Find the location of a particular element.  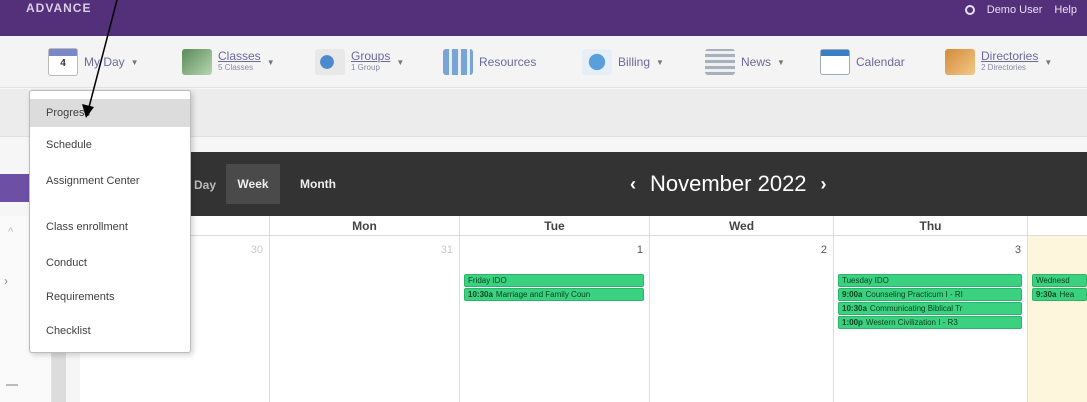

view-month-button: Month is located at coordinates (318, 184).